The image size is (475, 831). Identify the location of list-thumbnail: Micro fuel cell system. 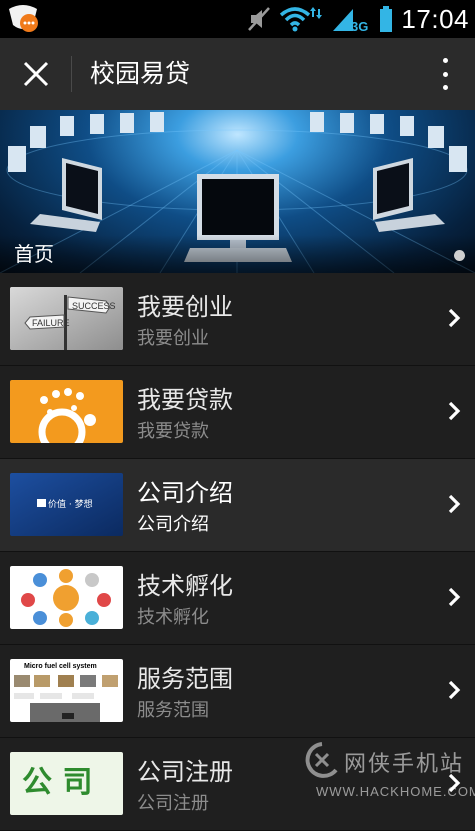
(66, 690).